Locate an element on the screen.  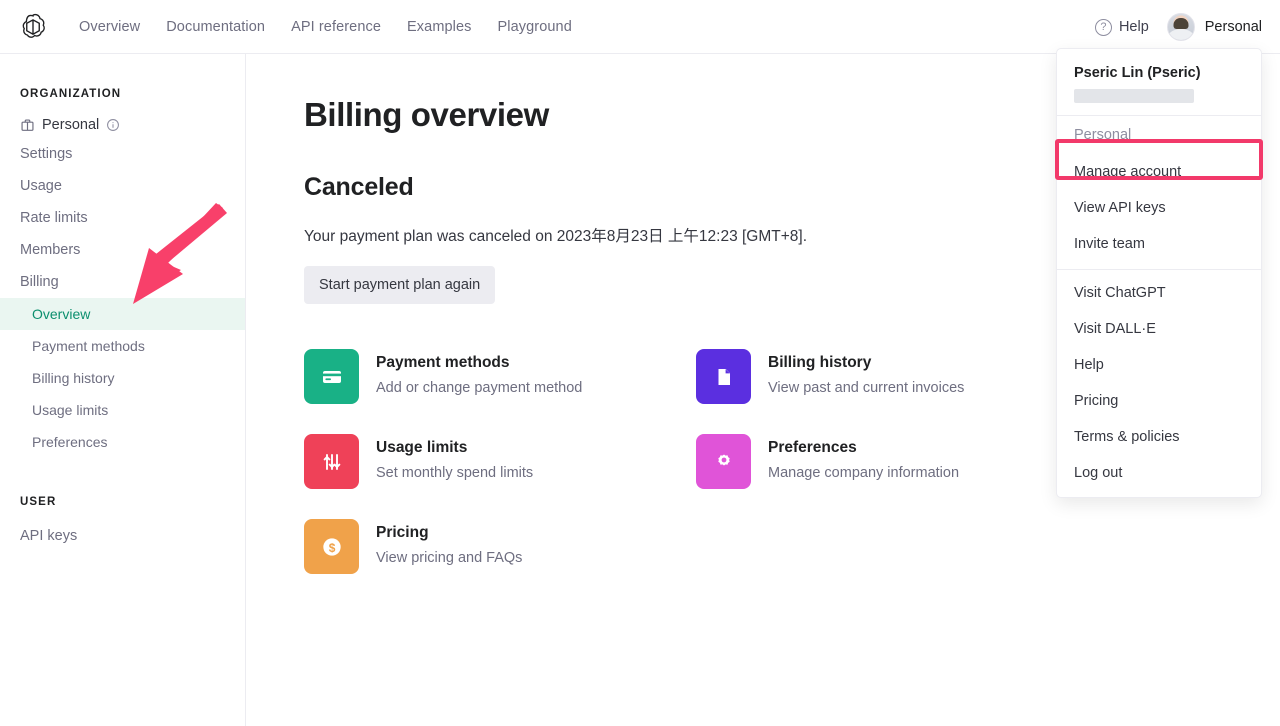
sidebar-item-members: Members is located at coordinates (122, 250).